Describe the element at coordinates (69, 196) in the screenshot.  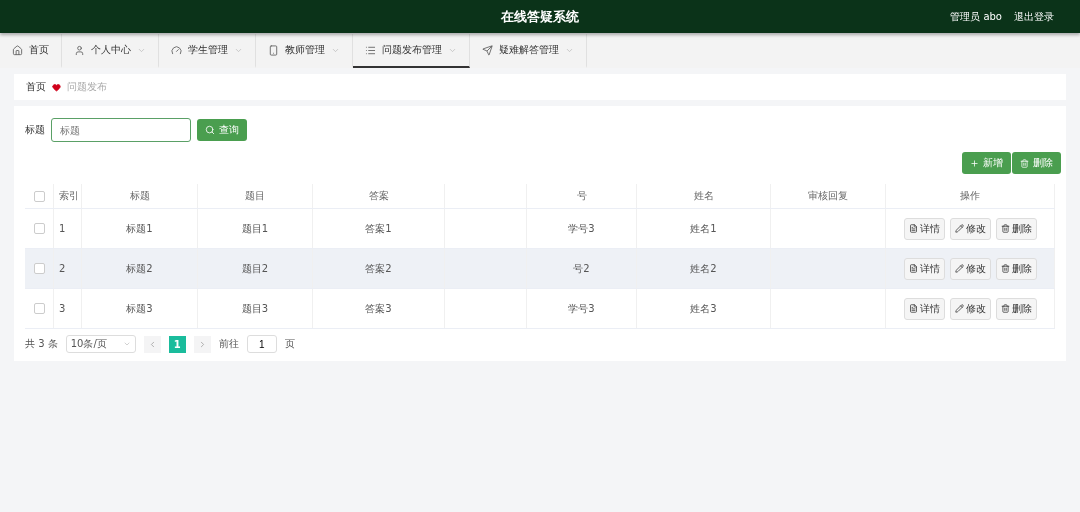
I see `column-header: 索引` at that location.